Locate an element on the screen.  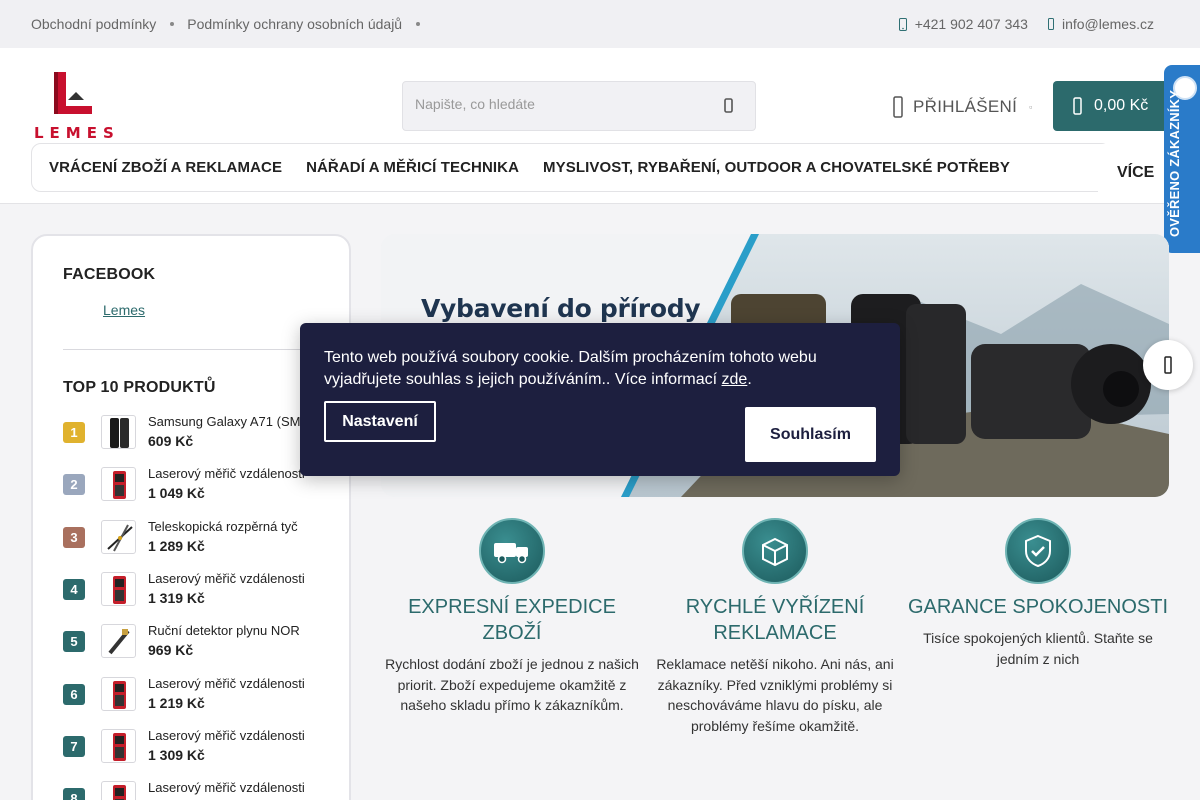
mail-icon is located at coordinates (1050, 24).